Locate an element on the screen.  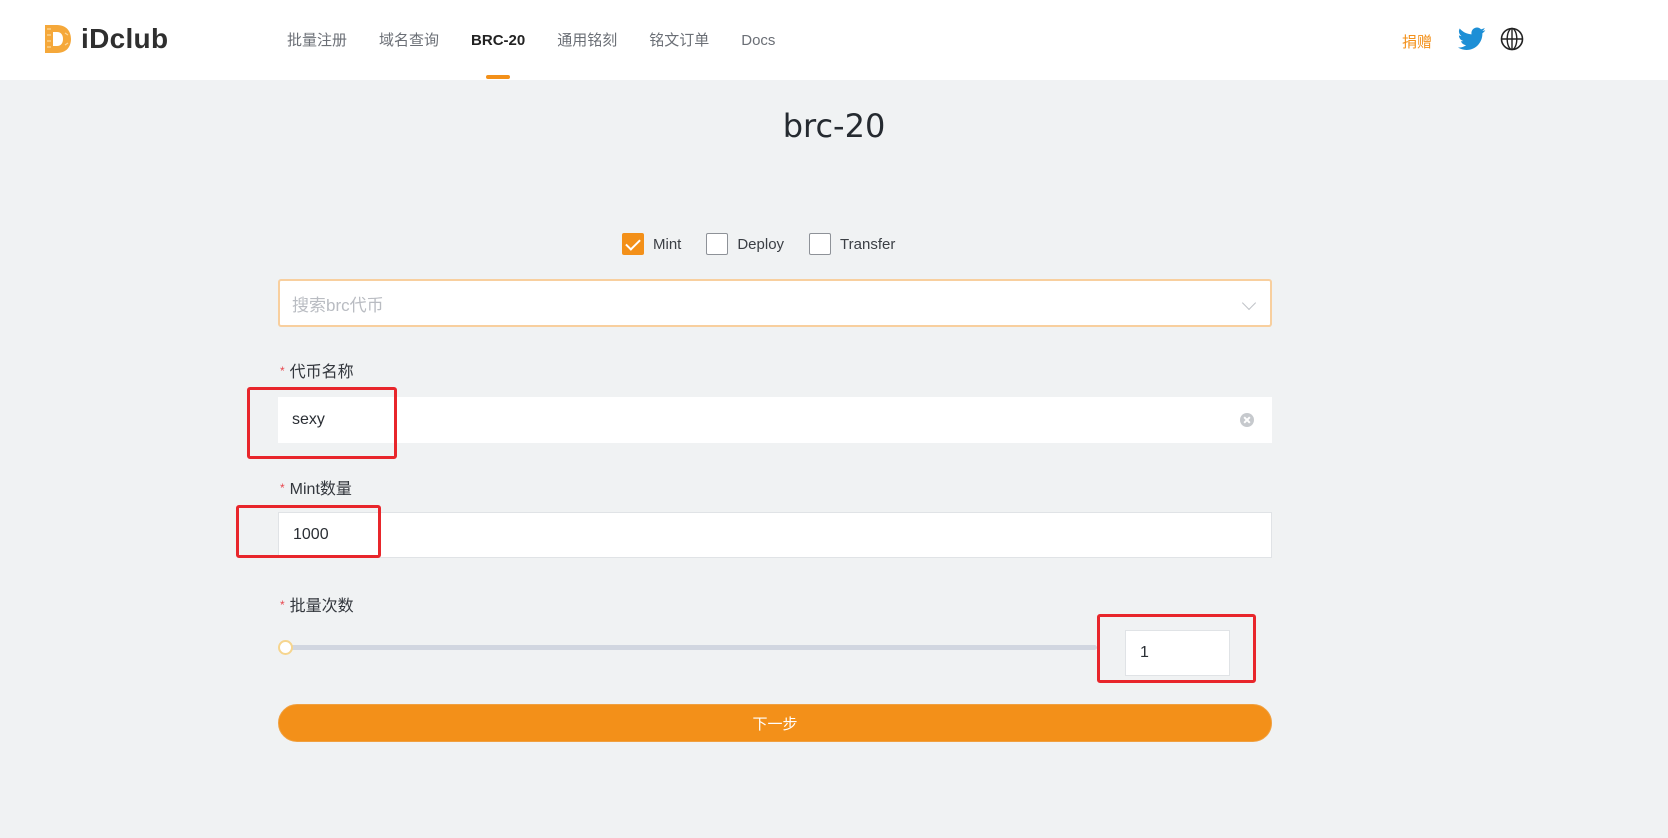
nav-item-brc20: BRC-20 is located at coordinates (498, 40).